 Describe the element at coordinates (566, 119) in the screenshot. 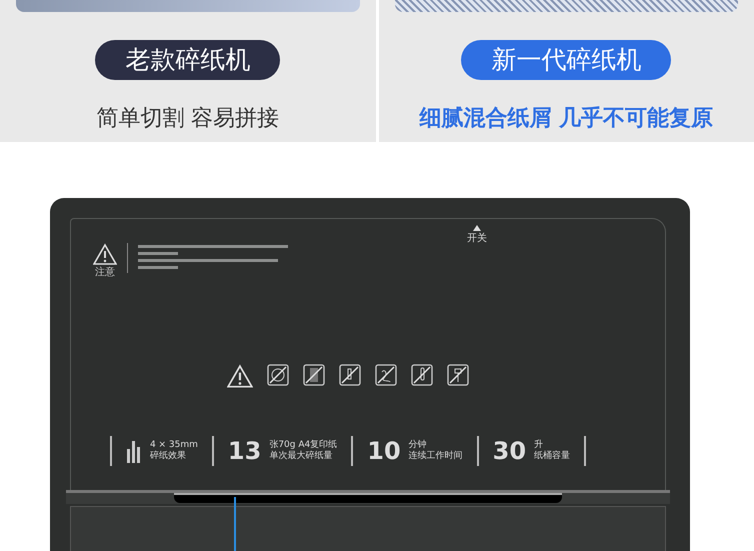

I see `caption: 细腻混合纸屑 几乎不可能复原` at that location.